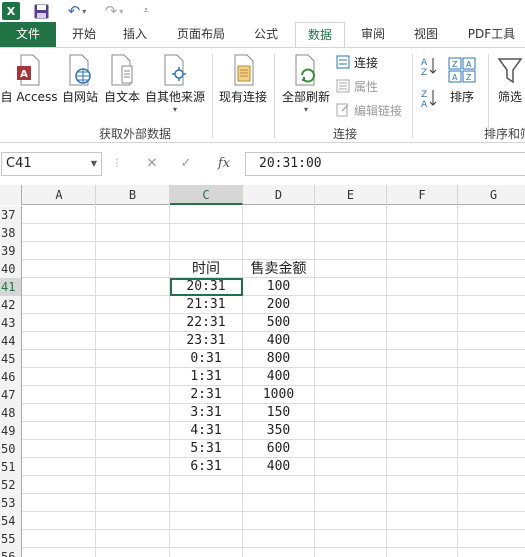 The width and height of the screenshot is (525, 557). Describe the element at coordinates (351, 467) in the screenshot. I see `cell-e51` at that location.